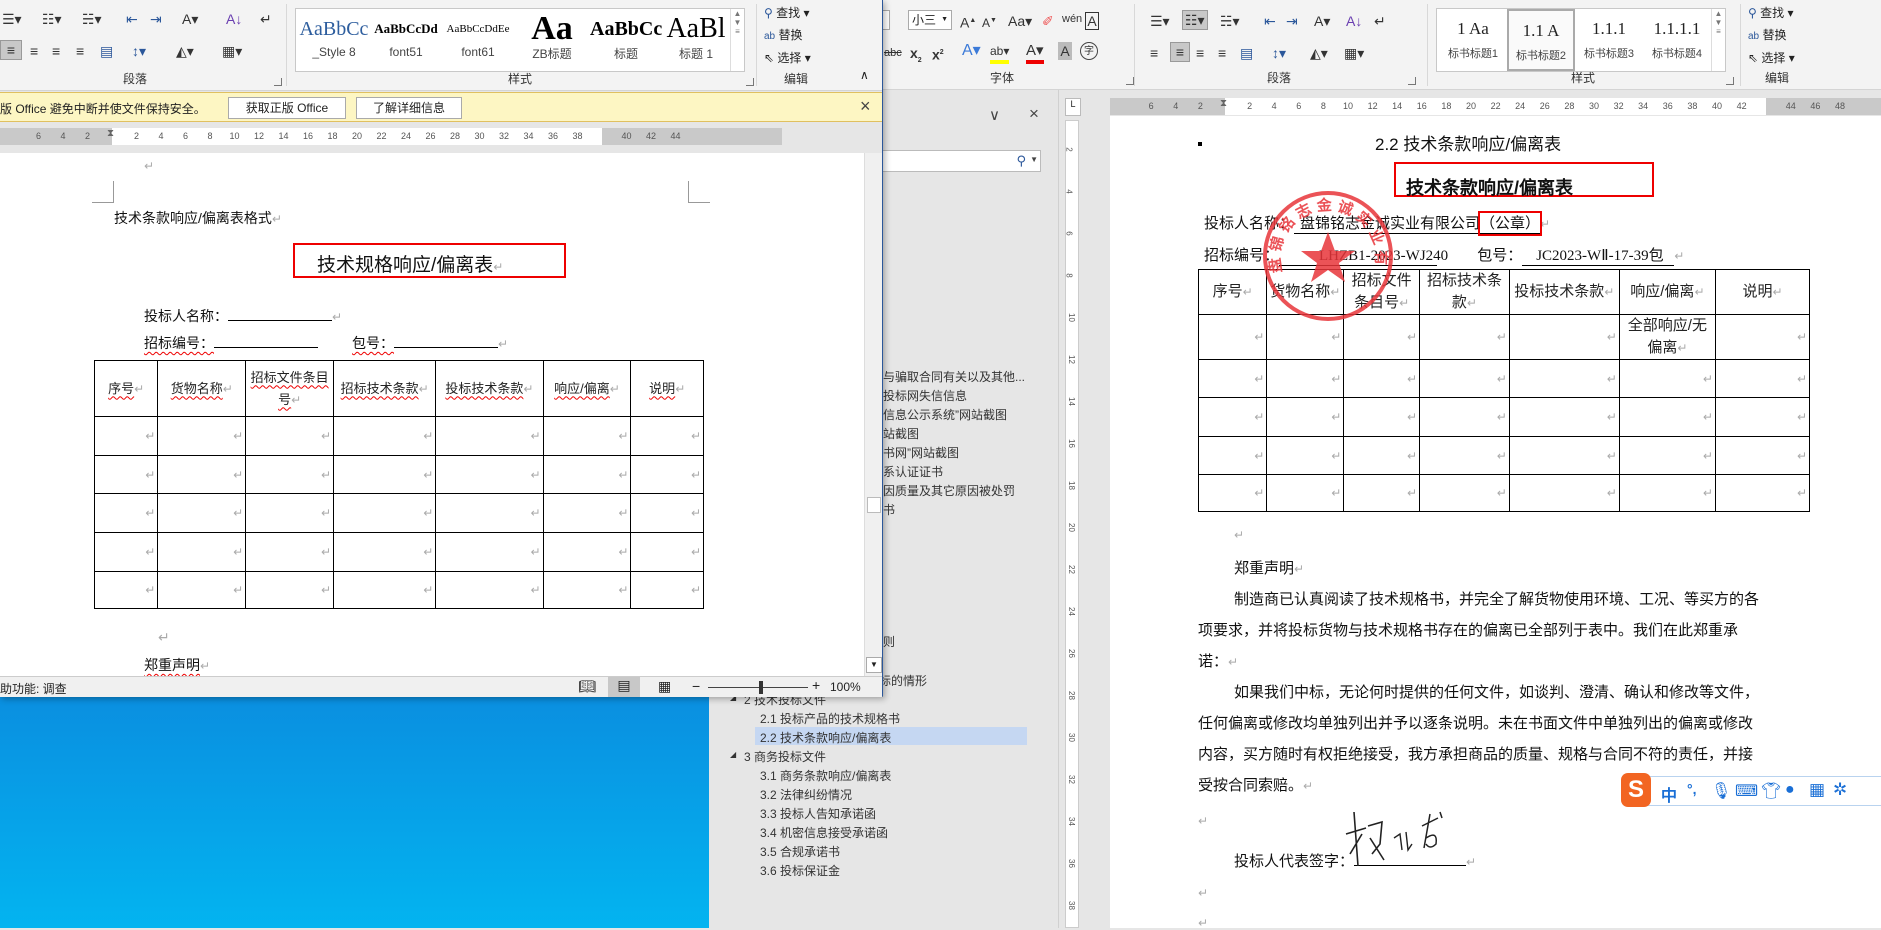  What do you see at coordinates (916, 57) in the screenshot?
I see `subscript-icon: x2` at bounding box center [916, 57].